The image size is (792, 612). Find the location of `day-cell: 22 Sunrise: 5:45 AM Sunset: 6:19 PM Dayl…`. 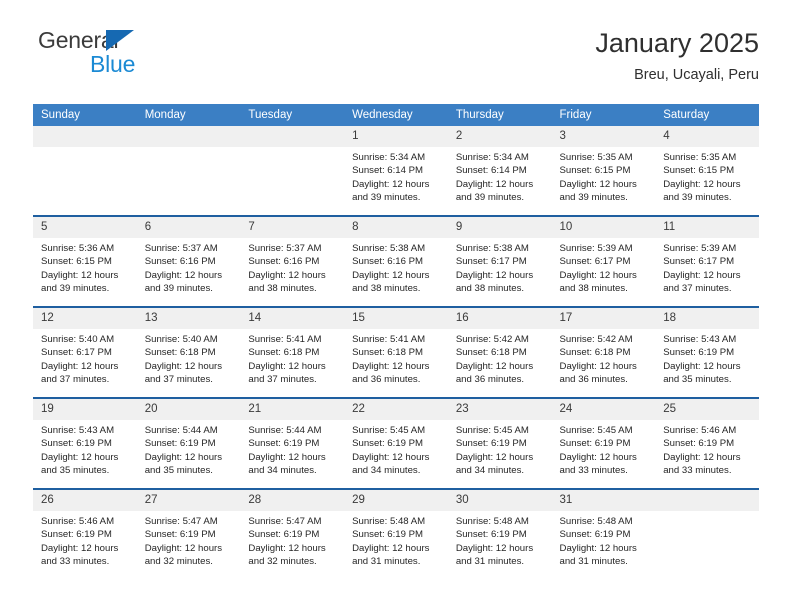

day-cell: 22 Sunrise: 5:45 AM Sunset: 6:19 PM Dayl… is located at coordinates (396, 443).